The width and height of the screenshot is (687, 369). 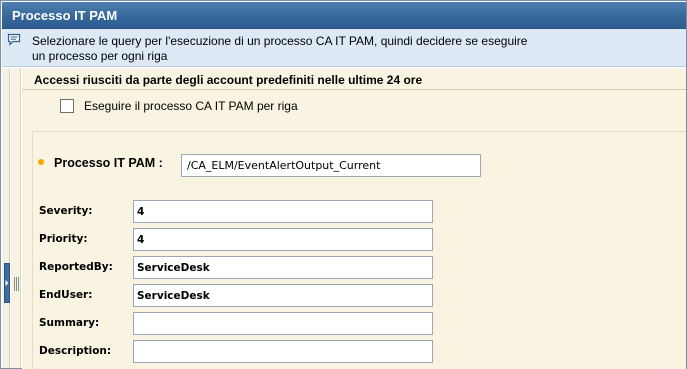 What do you see at coordinates (6, 218) in the screenshot?
I see `left-rail` at bounding box center [6, 218].